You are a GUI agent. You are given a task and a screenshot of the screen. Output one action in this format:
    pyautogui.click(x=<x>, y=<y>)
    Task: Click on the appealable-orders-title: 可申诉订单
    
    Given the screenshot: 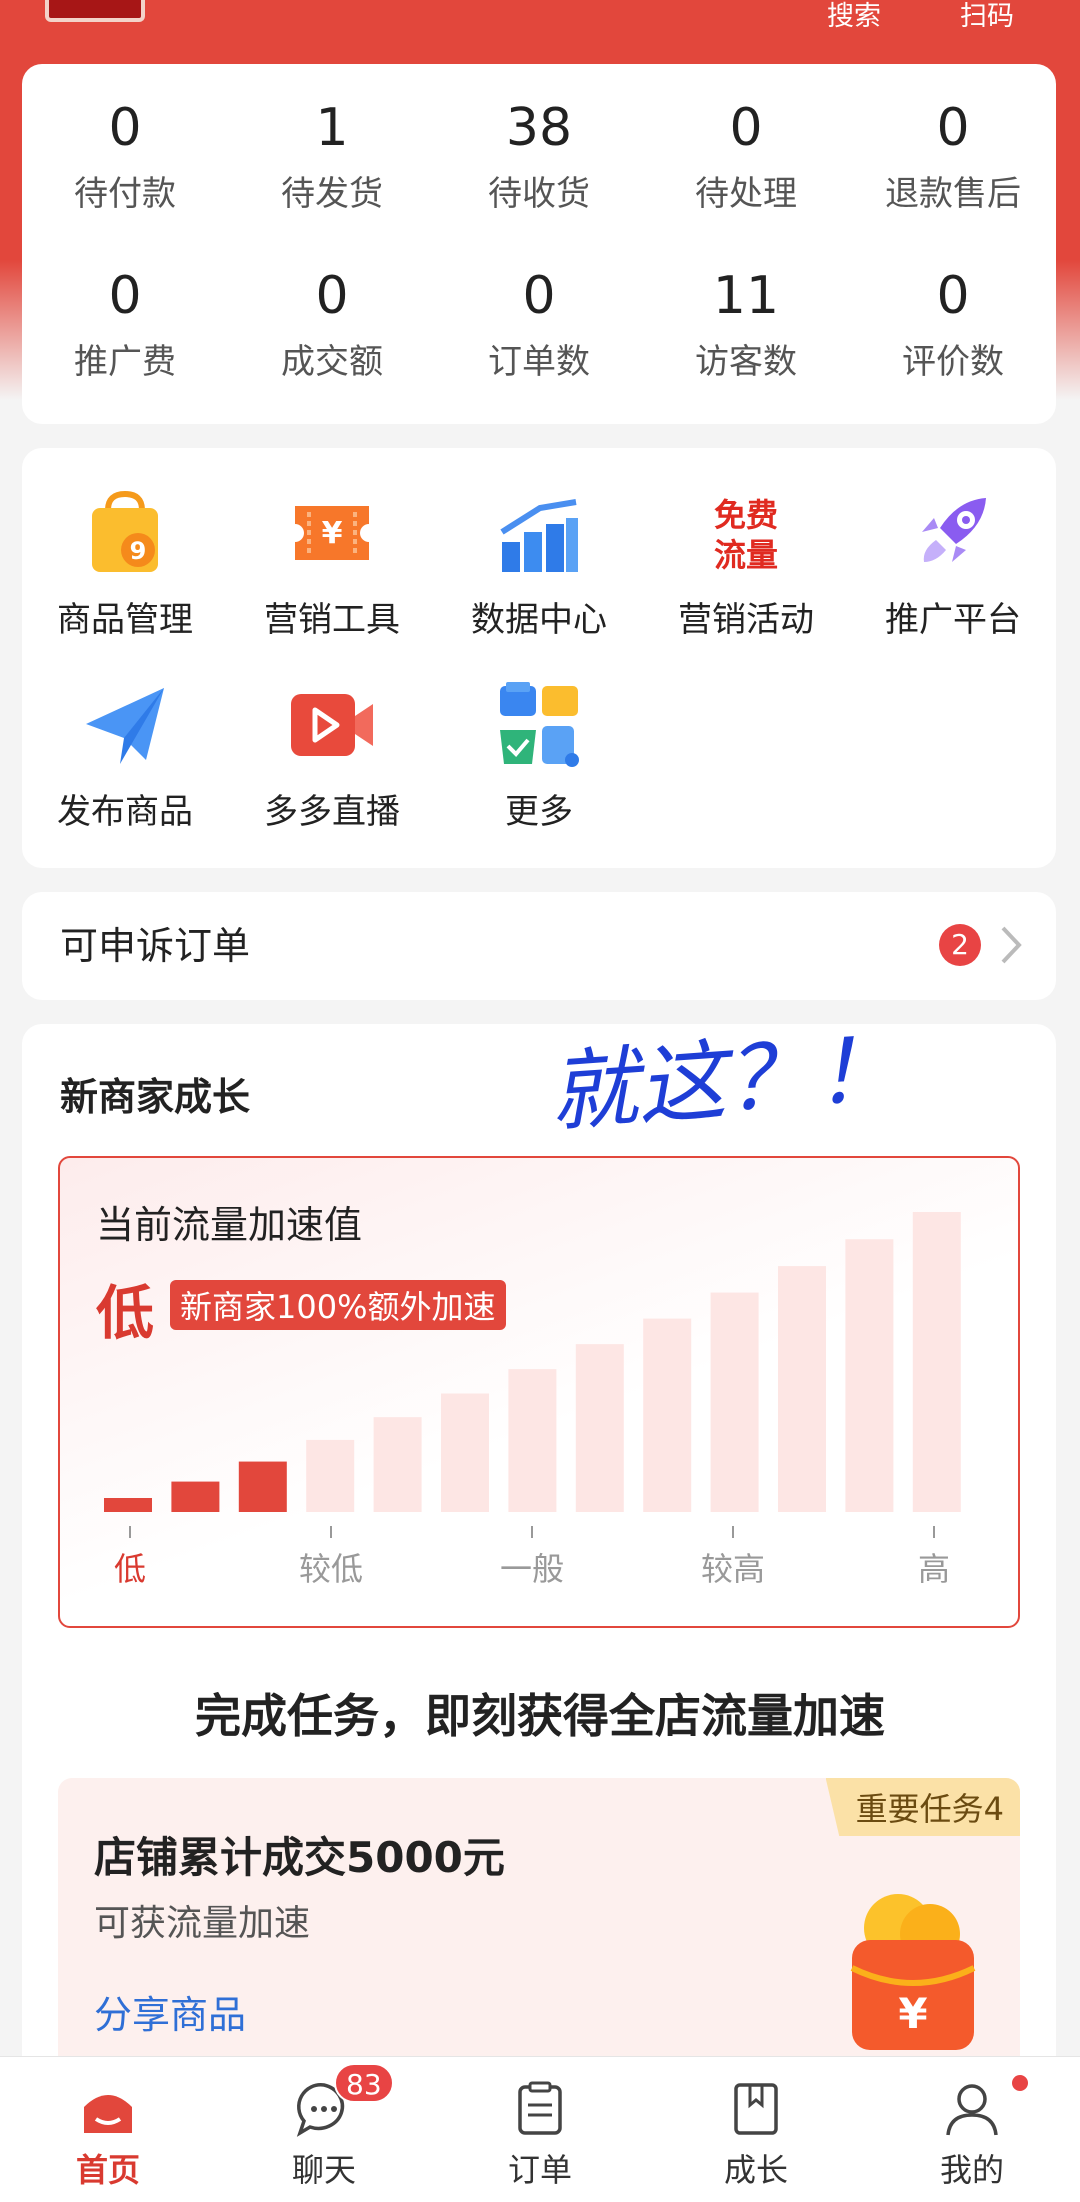 What is the action you would take?
    pyautogui.click(x=155, y=946)
    